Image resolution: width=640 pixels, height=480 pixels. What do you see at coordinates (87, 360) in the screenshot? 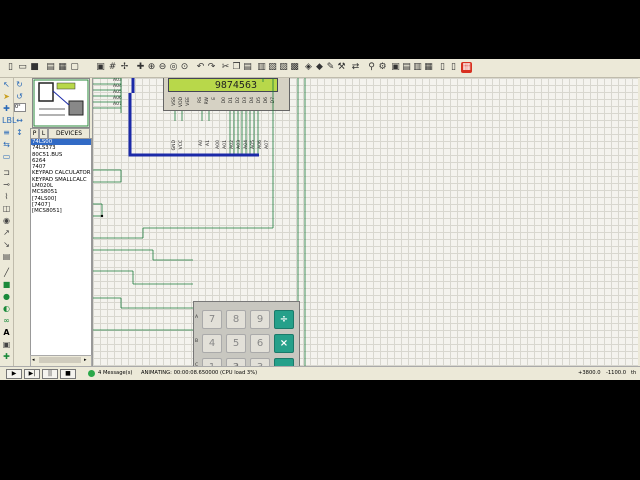
I see `scroll-right-icon: ▸` at bounding box center [87, 360].